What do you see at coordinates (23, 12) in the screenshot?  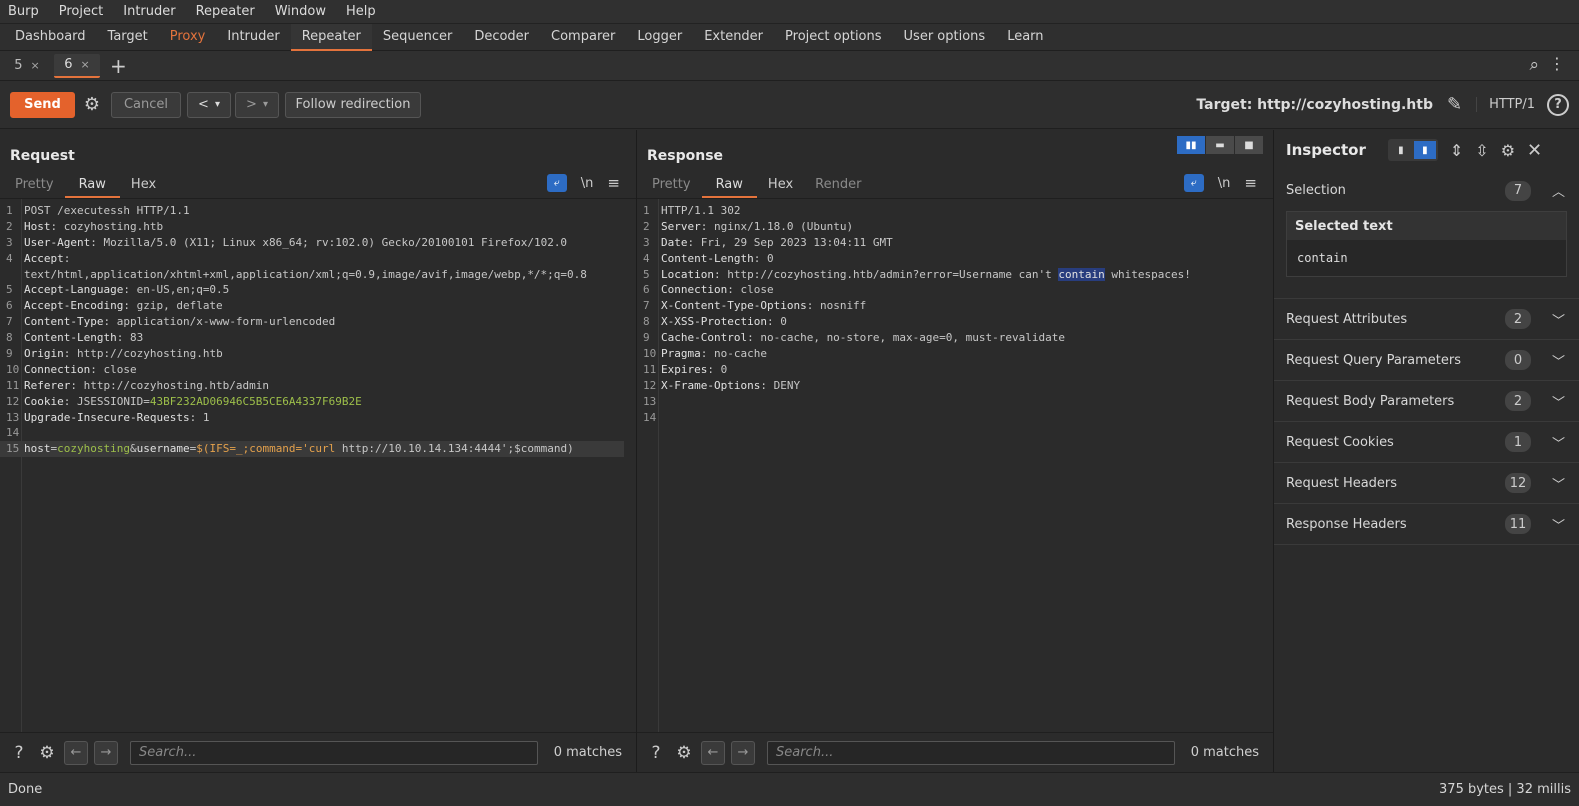 I see `menu-item-burp: Burp` at bounding box center [23, 12].